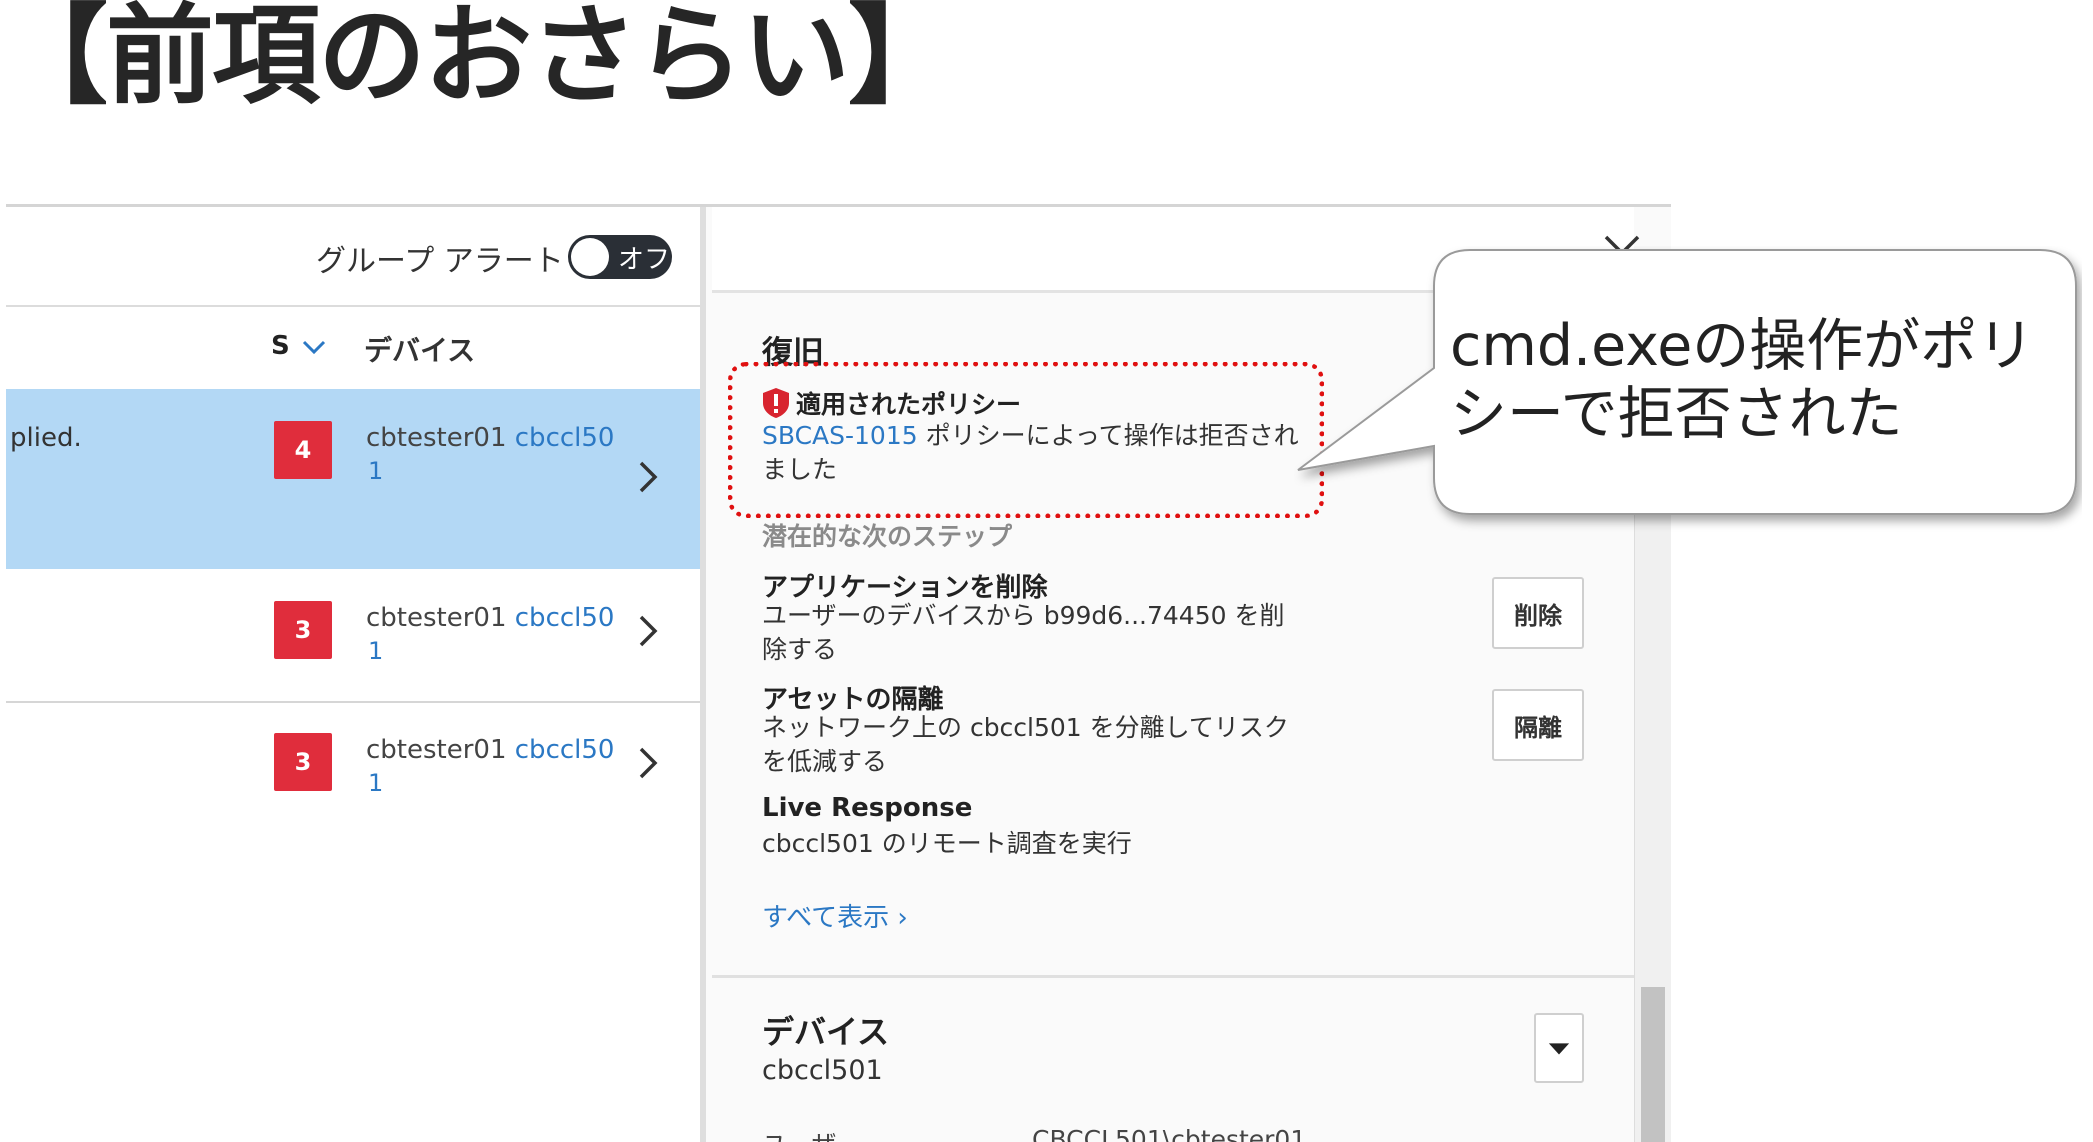  What do you see at coordinates (353, 479) in the screenshot?
I see `alert-row: plied. 4 cbtester01 cbccl50 1` at bounding box center [353, 479].